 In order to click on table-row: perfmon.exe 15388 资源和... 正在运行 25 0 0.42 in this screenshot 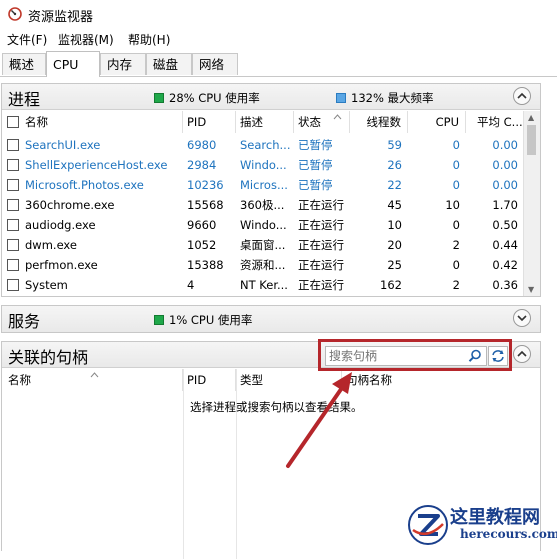, I will do `click(263, 265)`.